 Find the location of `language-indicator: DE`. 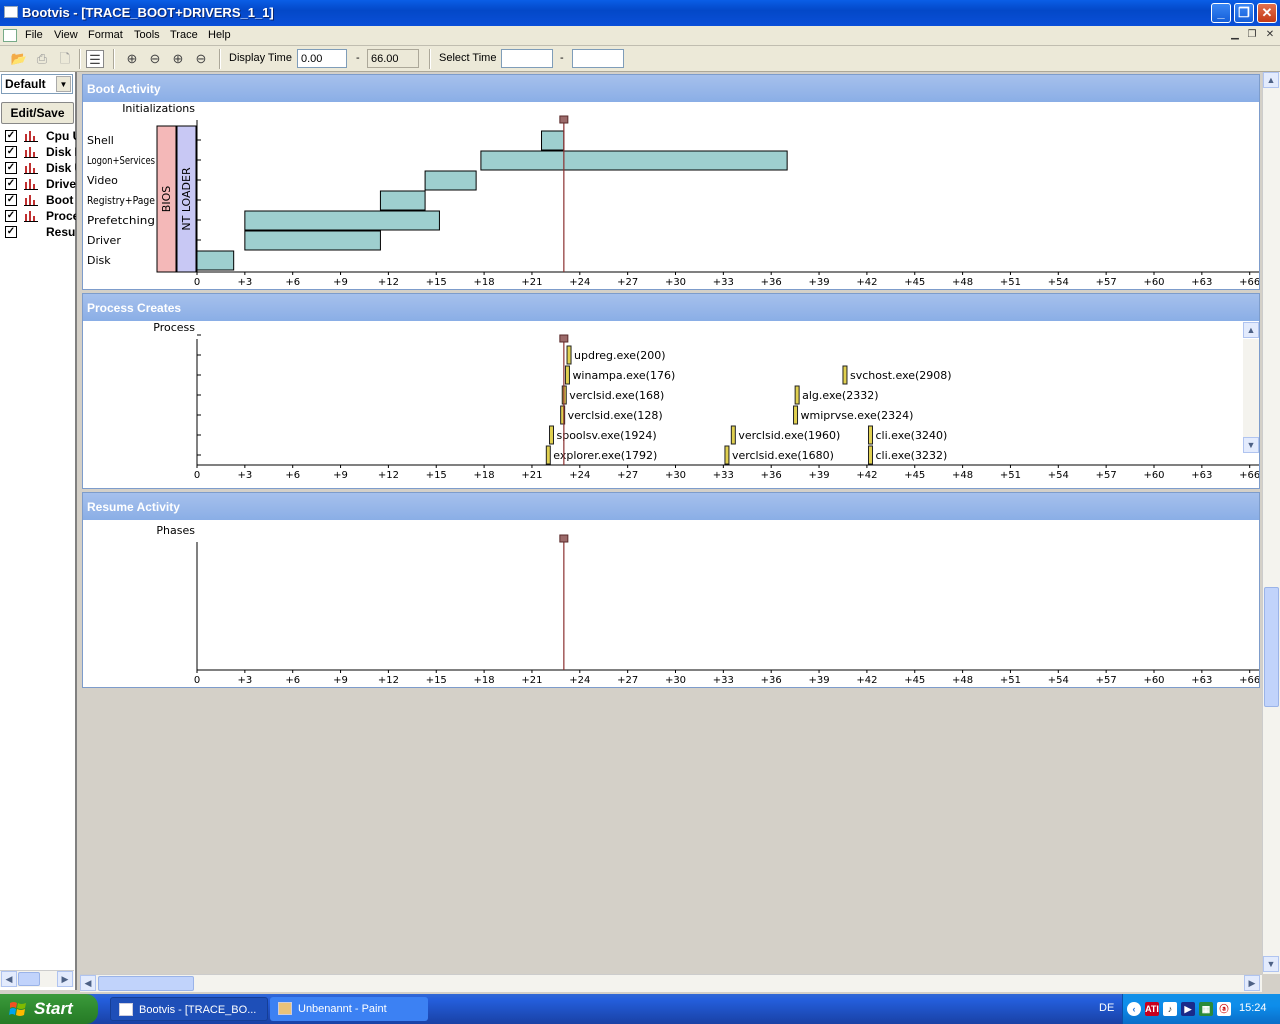

language-indicator: DE is located at coordinates (1106, 1008).